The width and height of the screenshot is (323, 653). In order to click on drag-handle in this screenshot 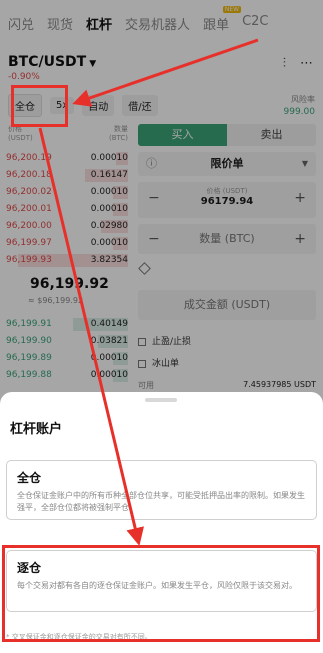, I will do `click(161, 400)`.